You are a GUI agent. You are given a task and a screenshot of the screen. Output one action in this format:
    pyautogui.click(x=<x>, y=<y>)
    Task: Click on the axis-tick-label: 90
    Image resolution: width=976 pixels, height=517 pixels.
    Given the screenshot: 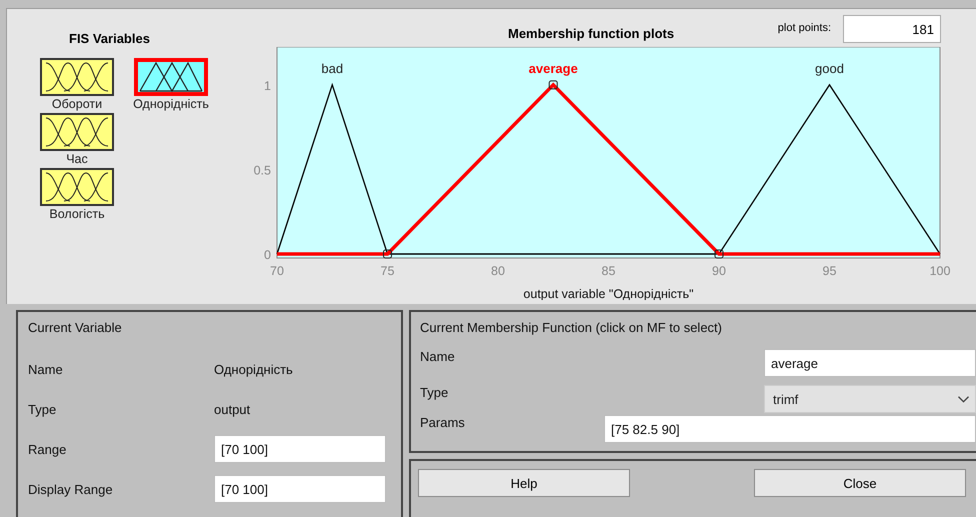 What is the action you would take?
    pyautogui.click(x=719, y=271)
    